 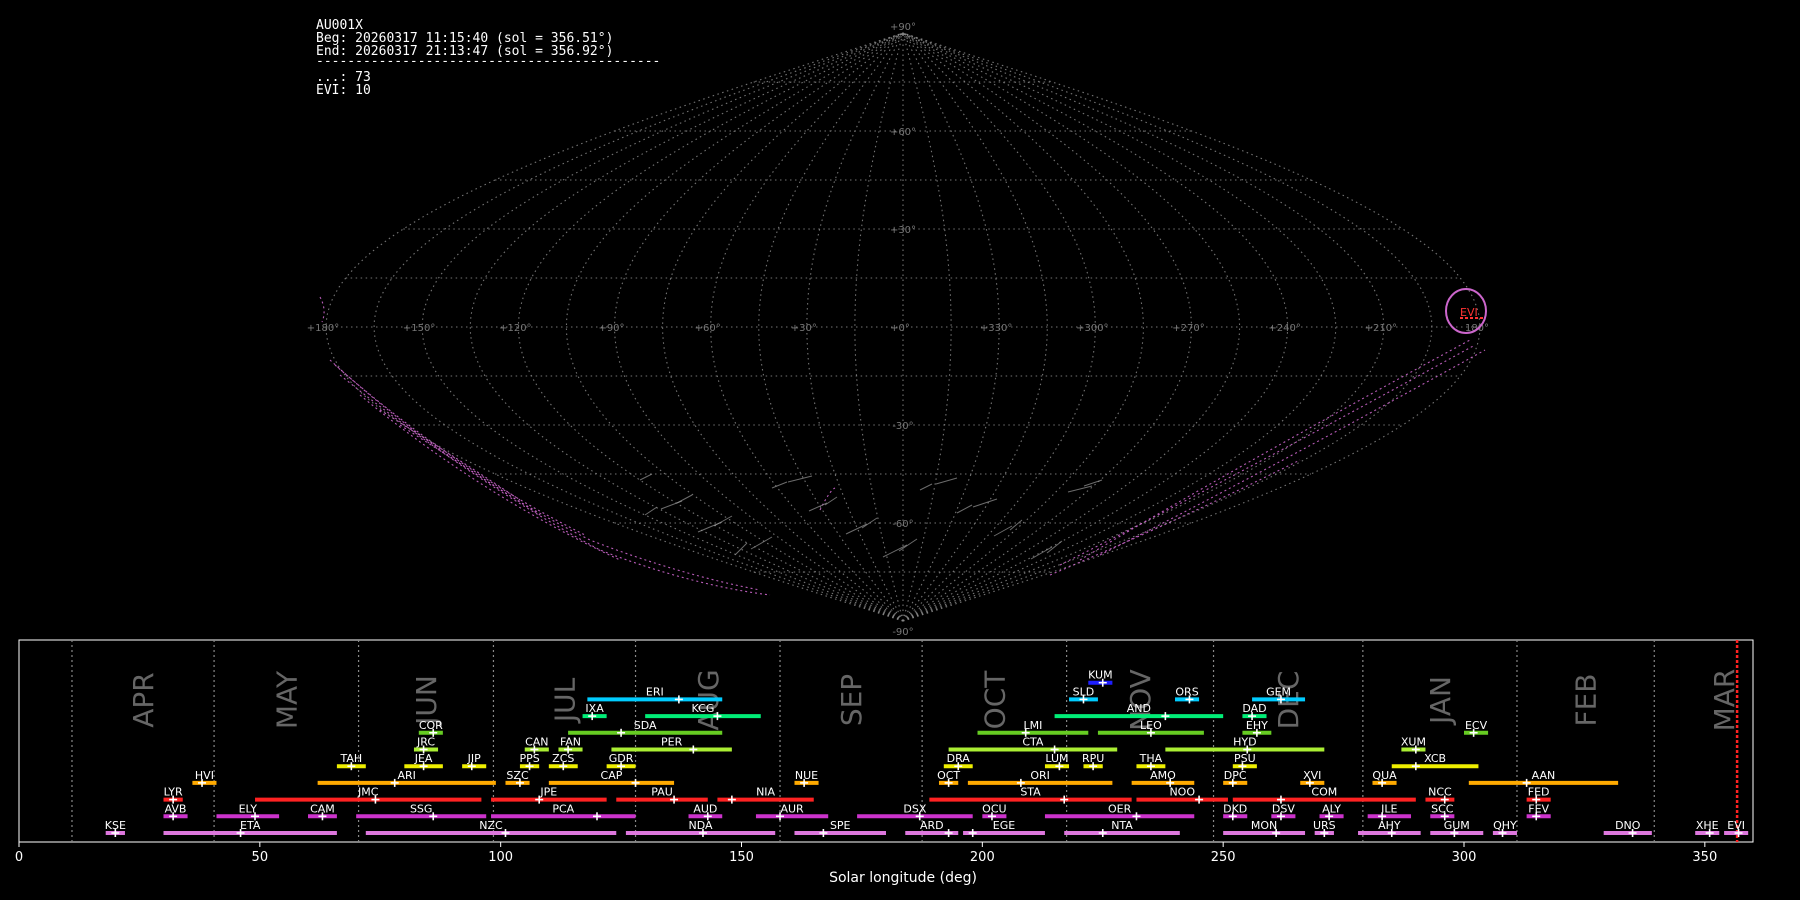 I want to click on sky-lon-label: +210°, so click(x=1381, y=328).